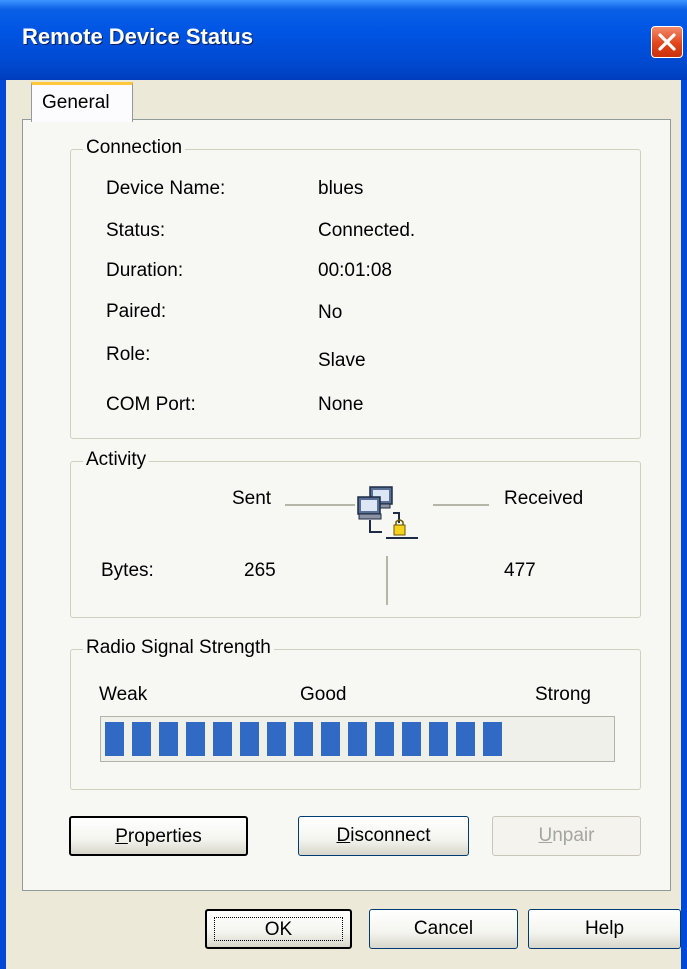 The width and height of the screenshot is (687, 969). What do you see at coordinates (545, 835) in the screenshot?
I see `unpair-mnemonic: U` at bounding box center [545, 835].